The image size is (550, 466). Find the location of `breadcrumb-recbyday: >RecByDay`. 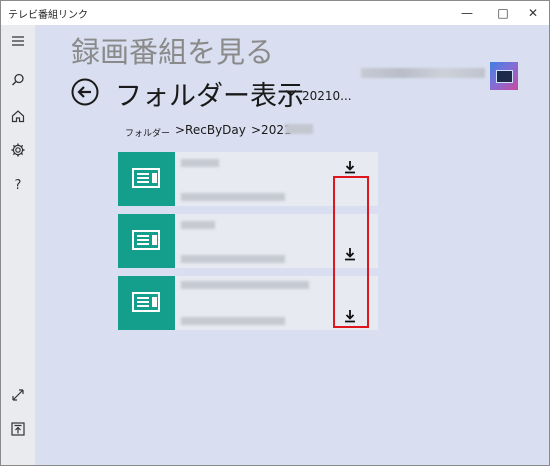

breadcrumb-recbyday: >RecByDay is located at coordinates (210, 130).